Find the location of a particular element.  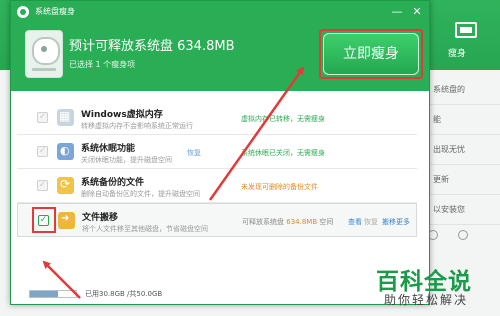

background-list-item: 能 is located at coordinates (462, 120).